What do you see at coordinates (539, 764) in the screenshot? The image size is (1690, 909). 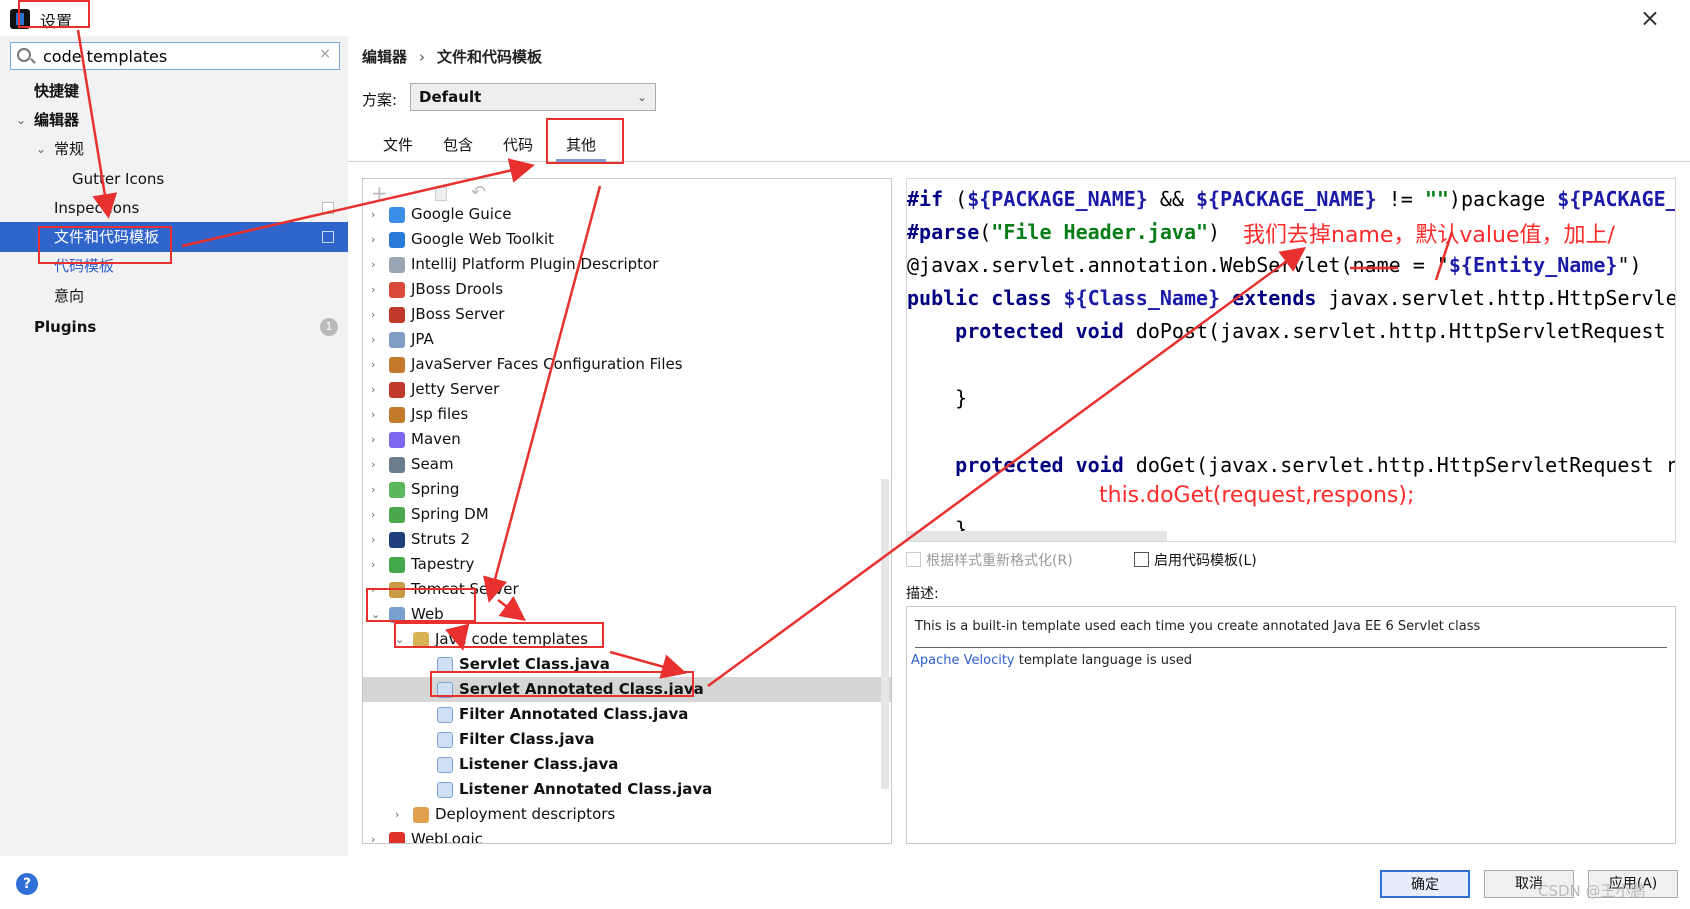 I see `tree-row-label: Listener Class.java` at bounding box center [539, 764].